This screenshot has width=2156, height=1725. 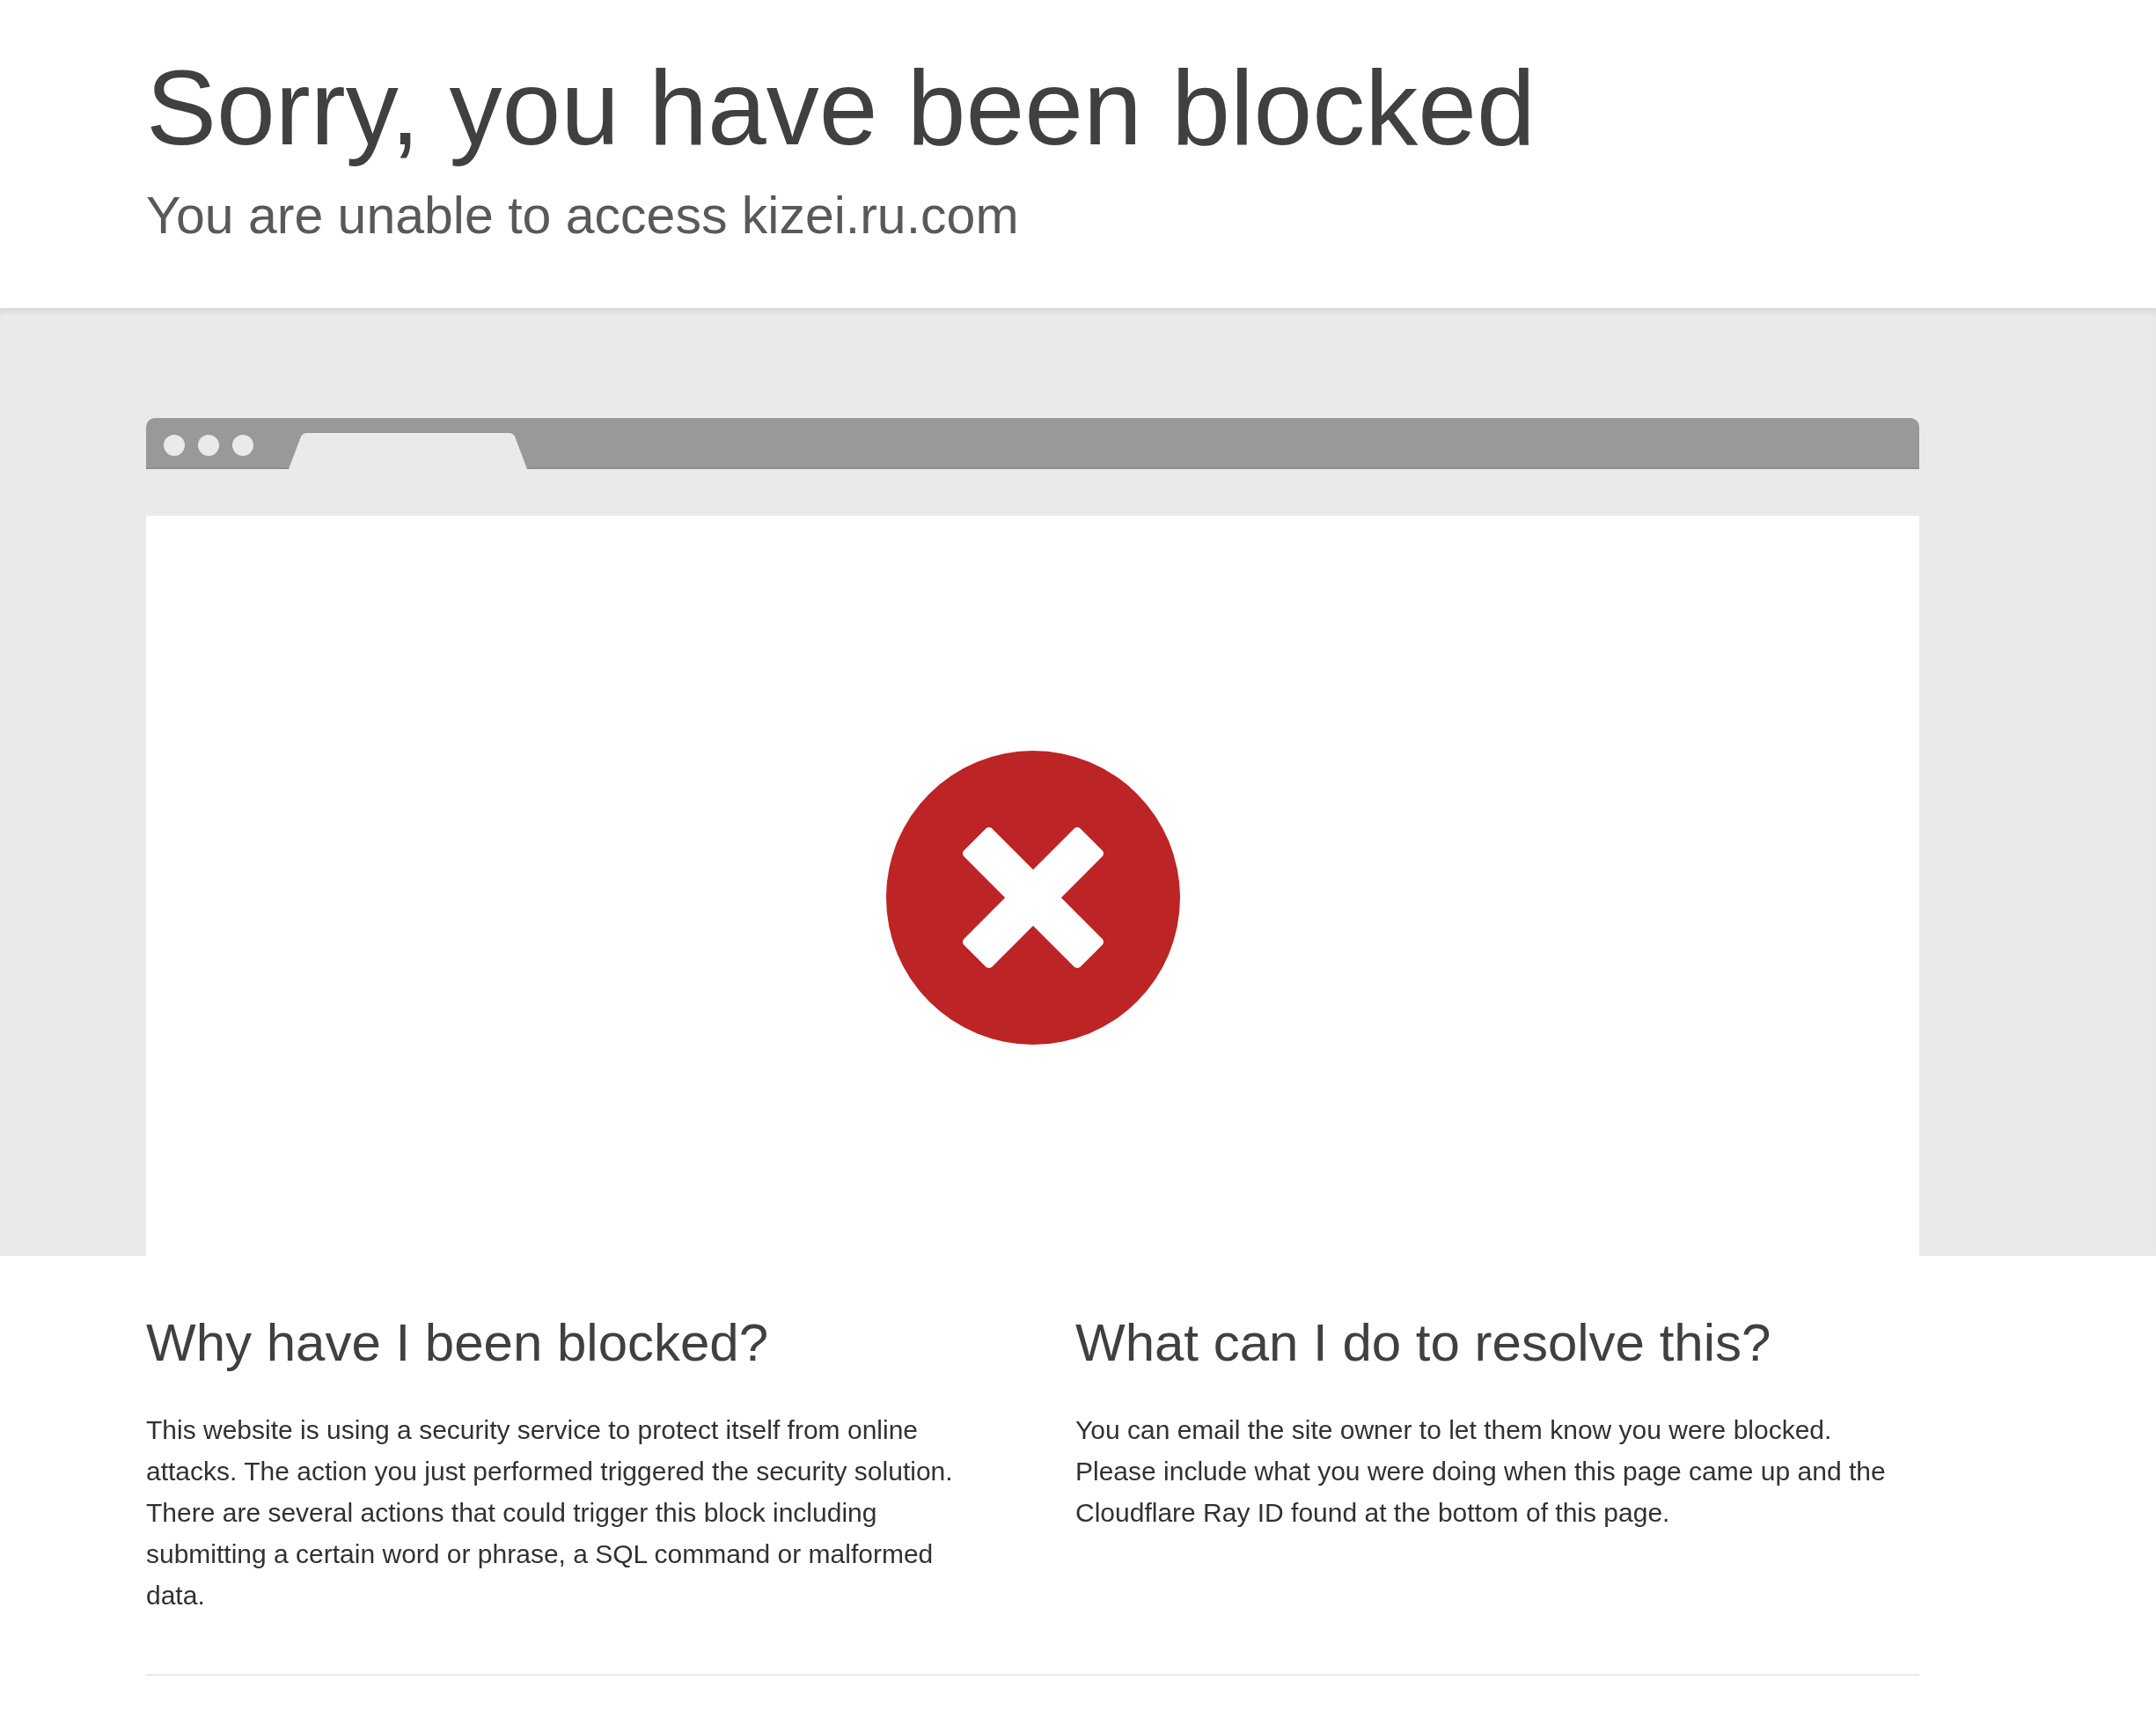 What do you see at coordinates (583, 216) in the screenshot?
I see `page-subtitle: You are unable to access kizei.ru.com` at bounding box center [583, 216].